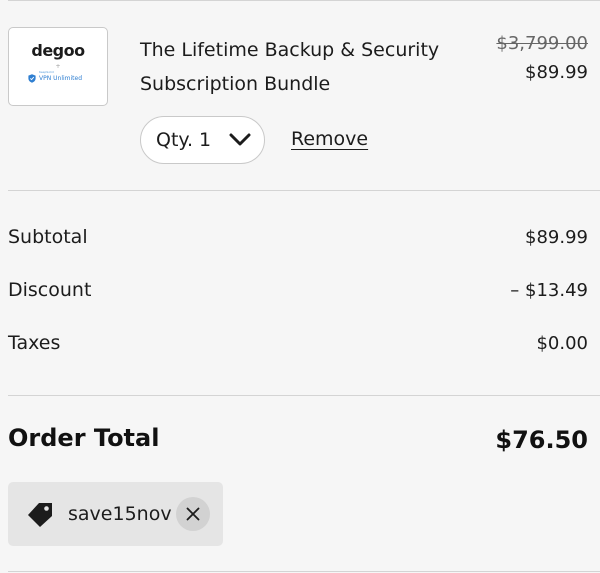 The image size is (600, 573). What do you see at coordinates (542, 43) in the screenshot?
I see `original-price: $3,799.00` at bounding box center [542, 43].